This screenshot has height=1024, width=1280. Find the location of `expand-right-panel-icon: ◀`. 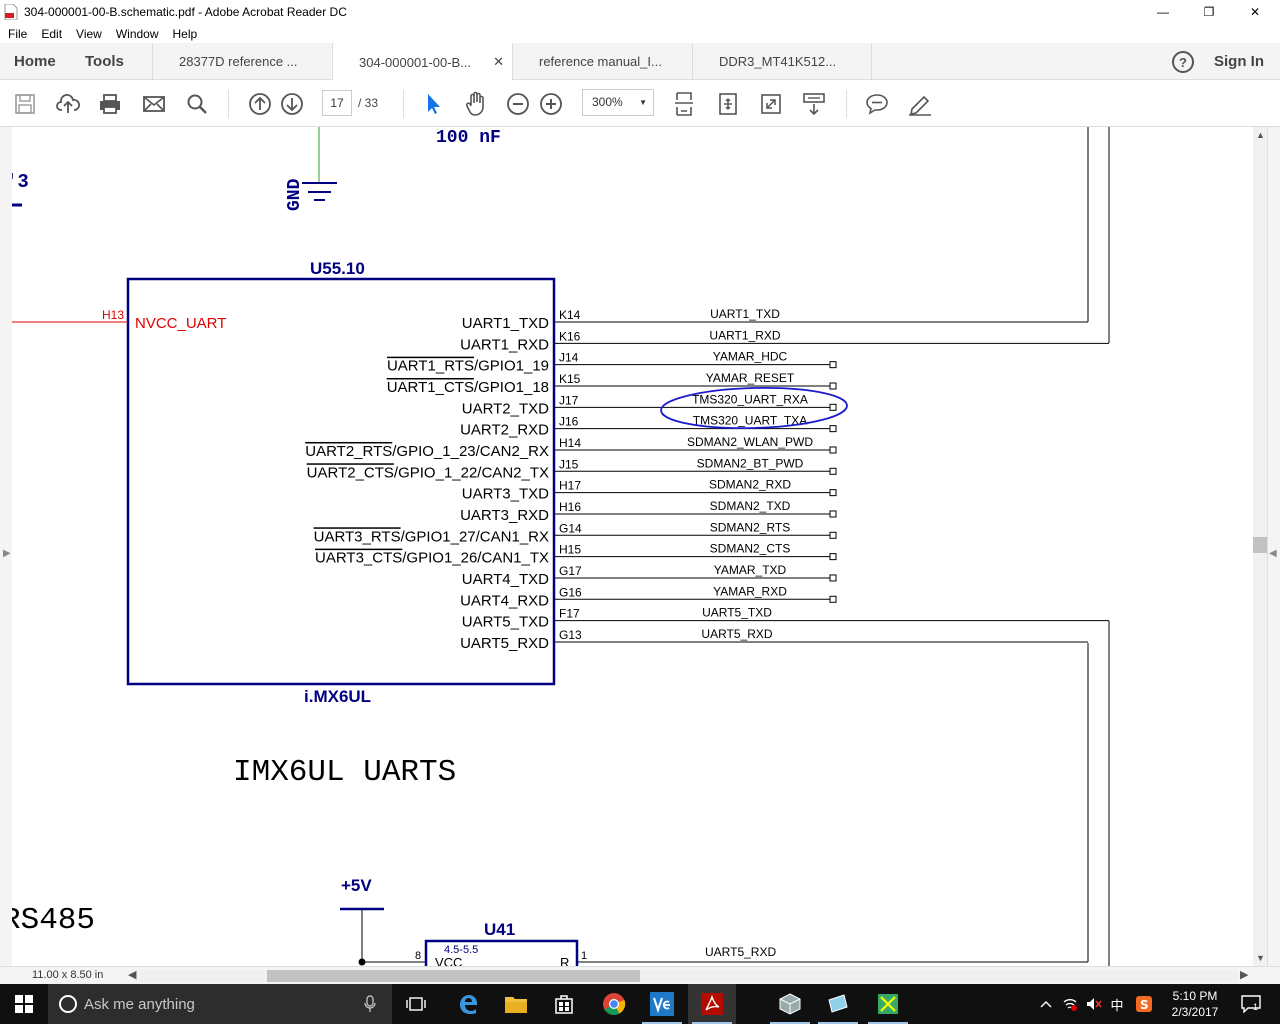

expand-right-panel-icon: ◀ is located at coordinates (1273, 553).